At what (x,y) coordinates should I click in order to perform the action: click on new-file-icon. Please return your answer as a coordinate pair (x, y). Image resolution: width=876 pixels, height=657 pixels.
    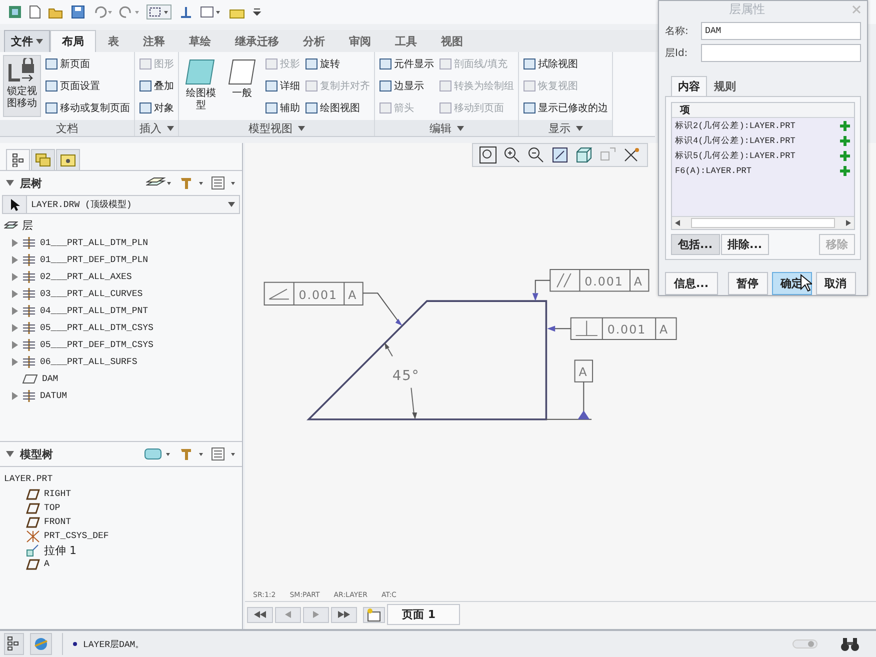
    Looking at the image, I should click on (35, 12).